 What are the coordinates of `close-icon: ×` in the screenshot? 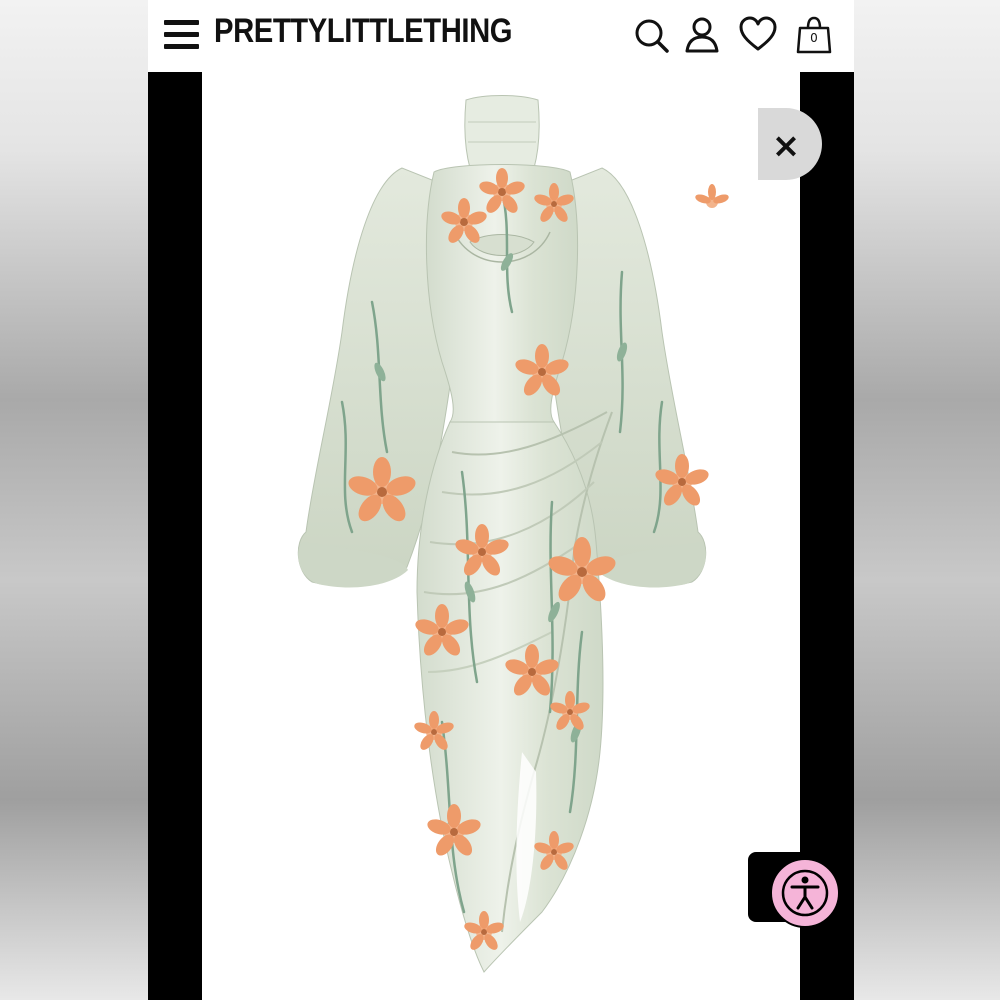 It's located at (786, 146).